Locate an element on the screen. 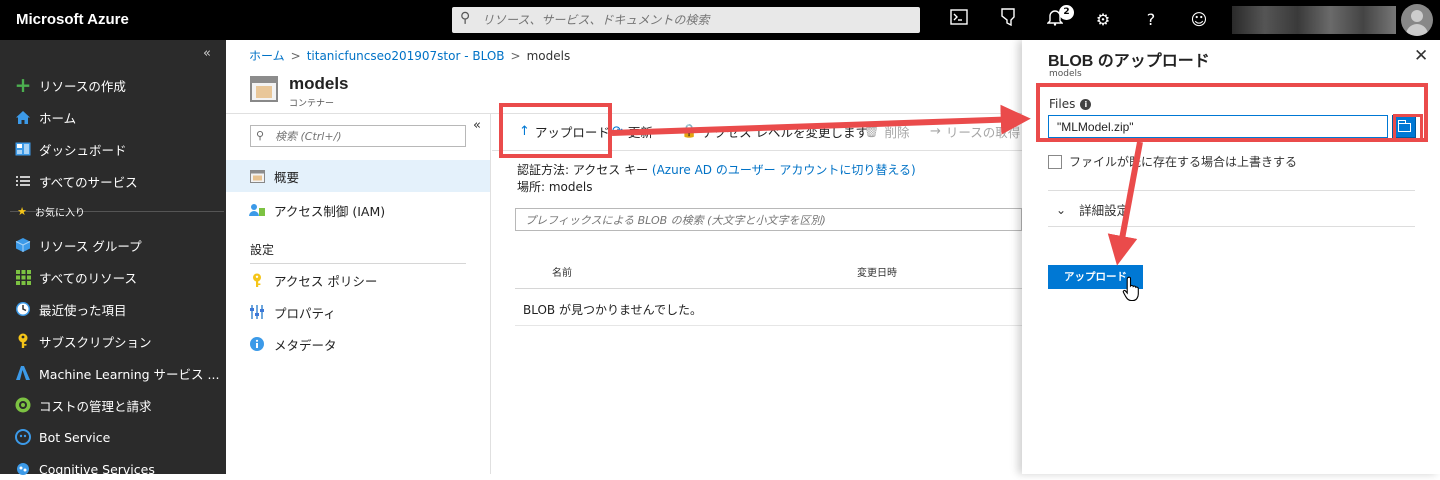 This screenshot has width=1440, height=480. menu-item-metadata: メタデータ is located at coordinates (358, 344).